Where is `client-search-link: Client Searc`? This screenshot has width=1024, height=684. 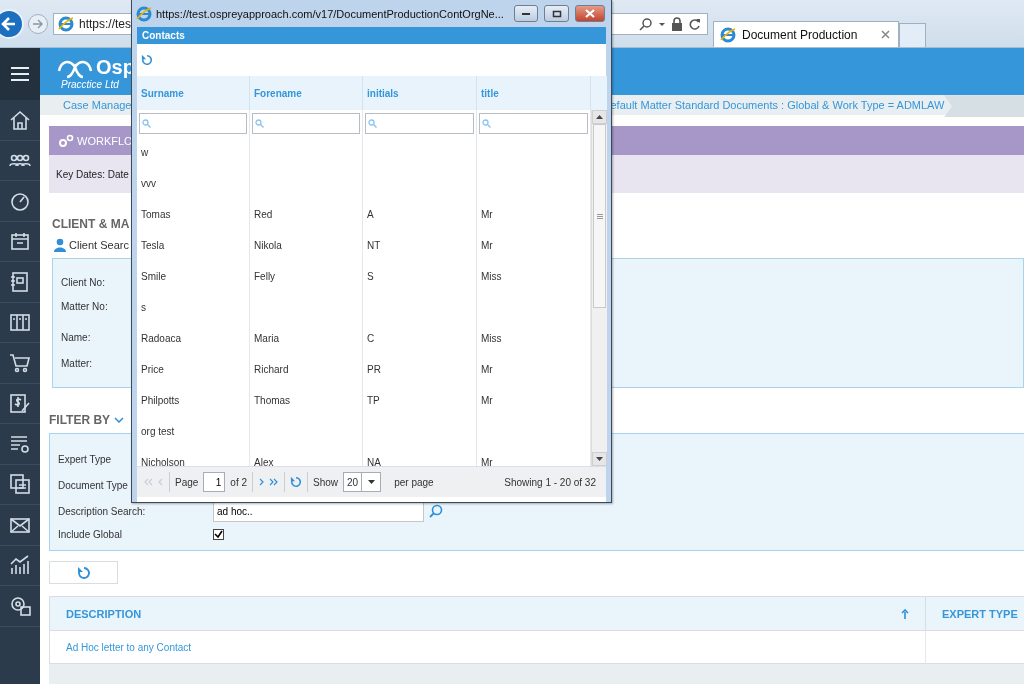
client-search-link: Client Searc is located at coordinates (91, 245).